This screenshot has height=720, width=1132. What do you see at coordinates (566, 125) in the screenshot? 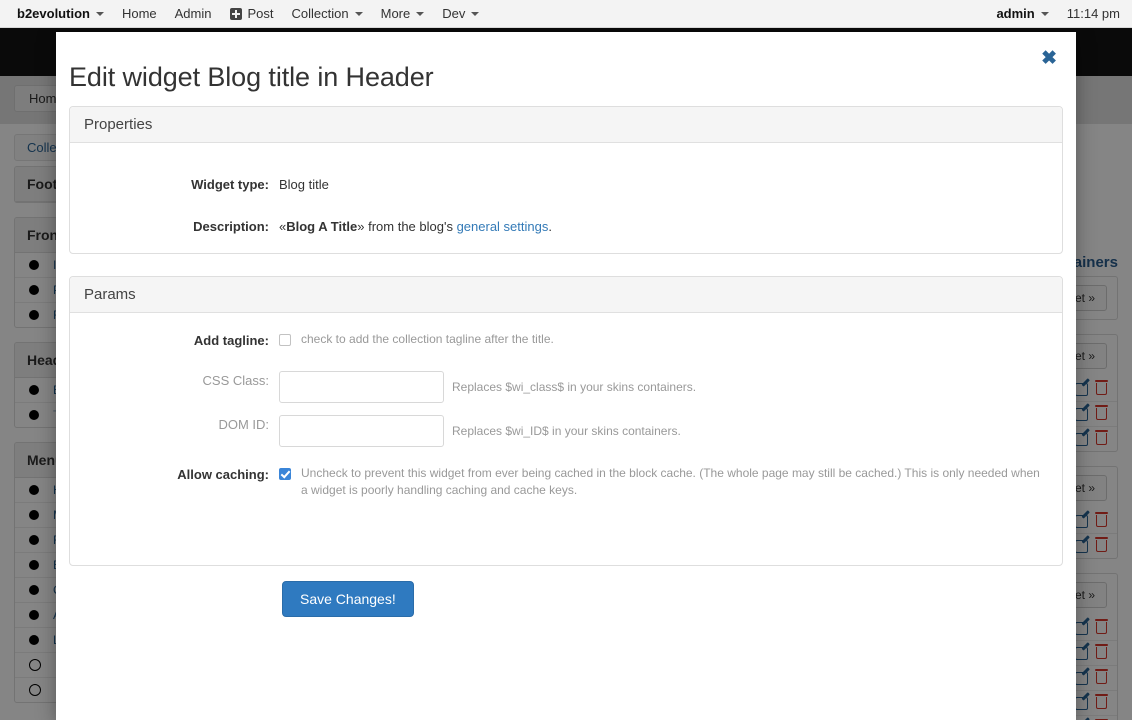
I see `properties-legend: Properties` at bounding box center [566, 125].